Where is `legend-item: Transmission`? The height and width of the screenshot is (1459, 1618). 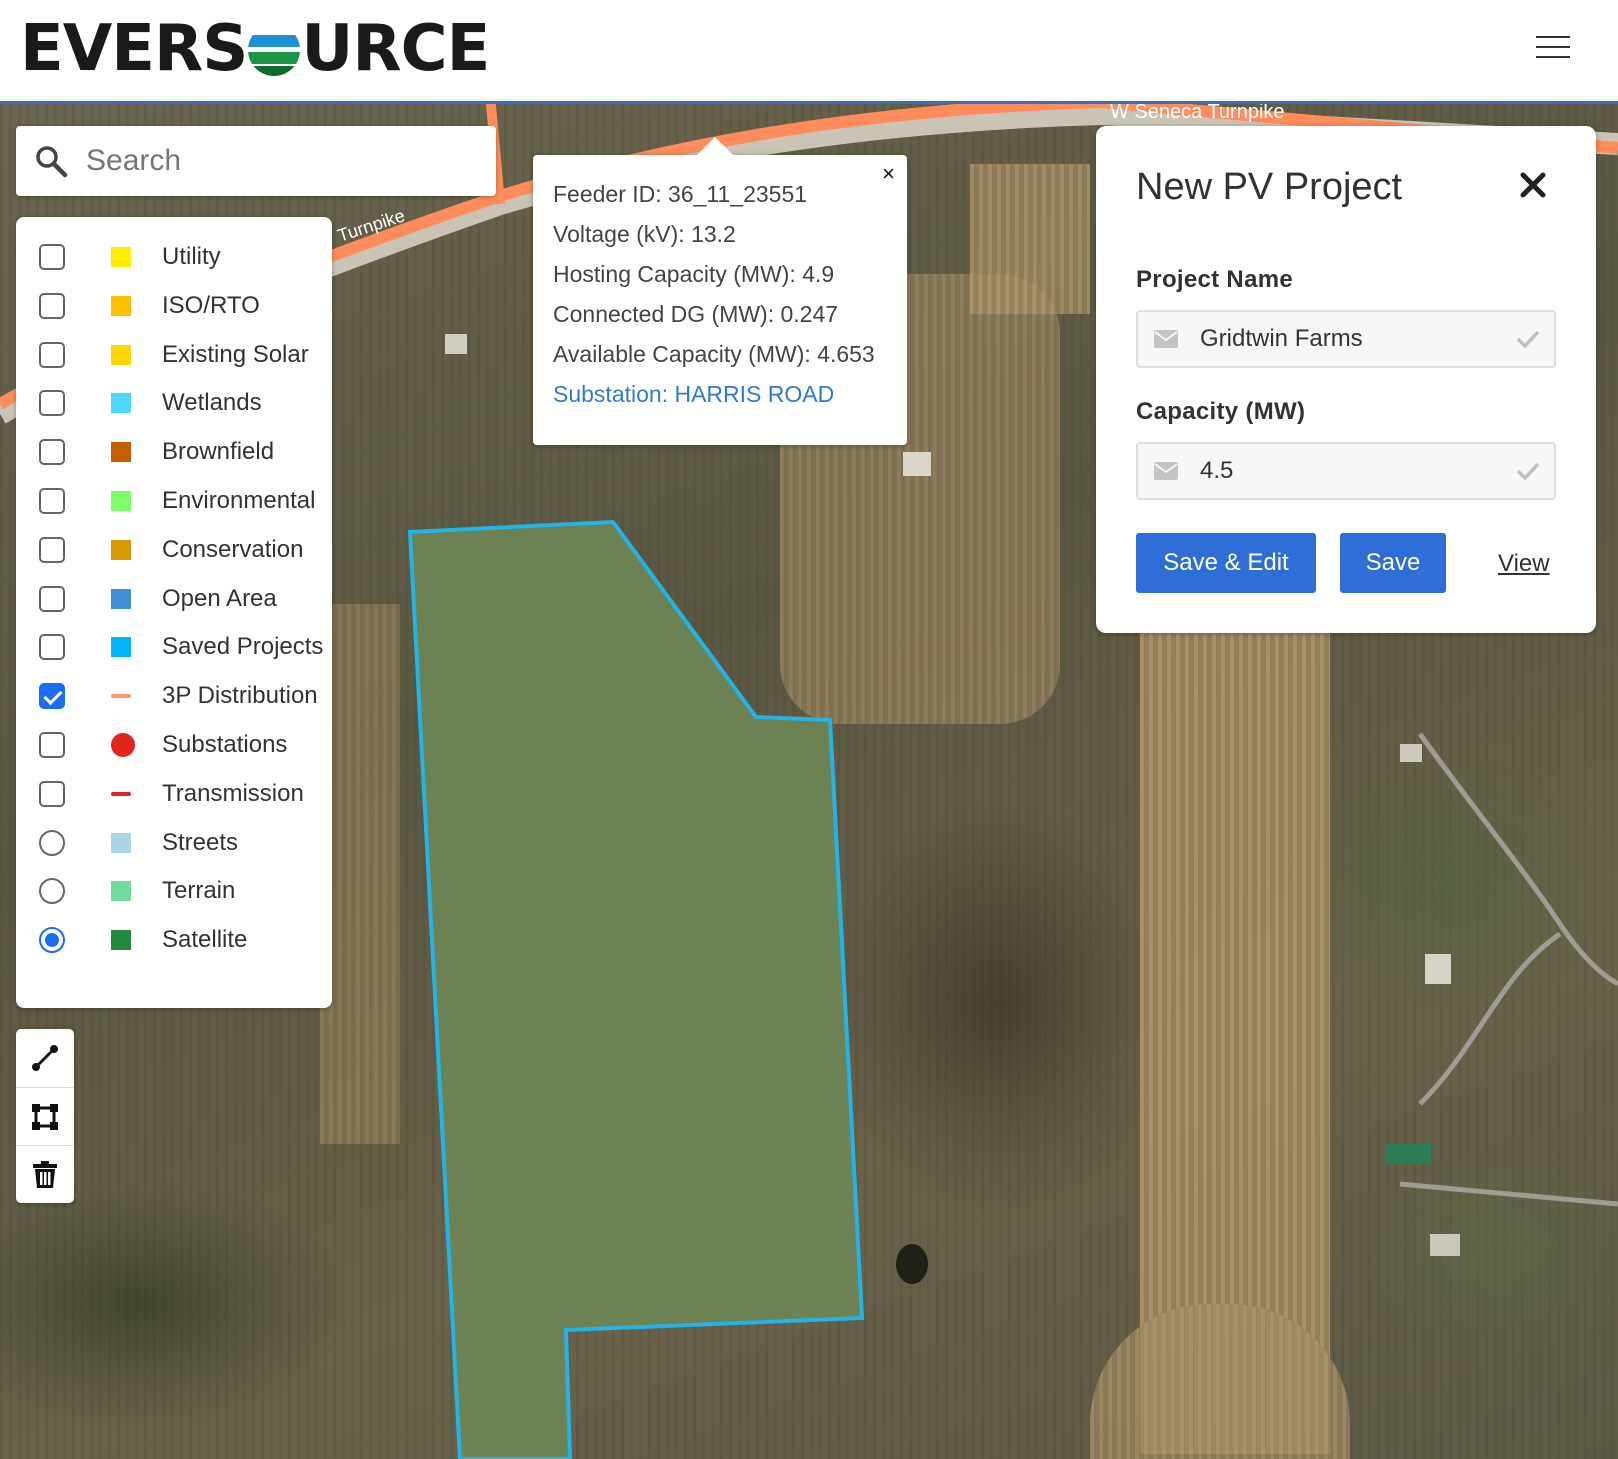 legend-item: Transmission is located at coordinates (174, 794).